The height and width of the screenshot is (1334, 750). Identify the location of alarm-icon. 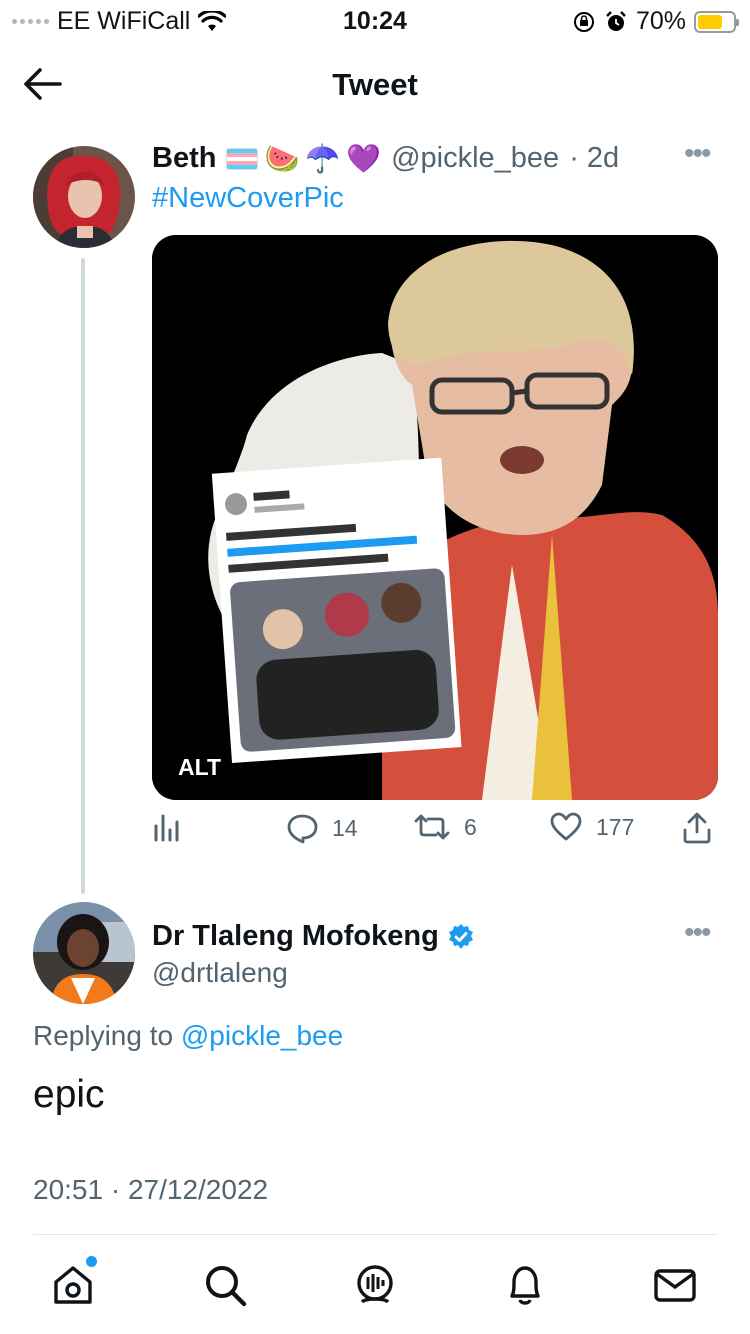
(616, 20).